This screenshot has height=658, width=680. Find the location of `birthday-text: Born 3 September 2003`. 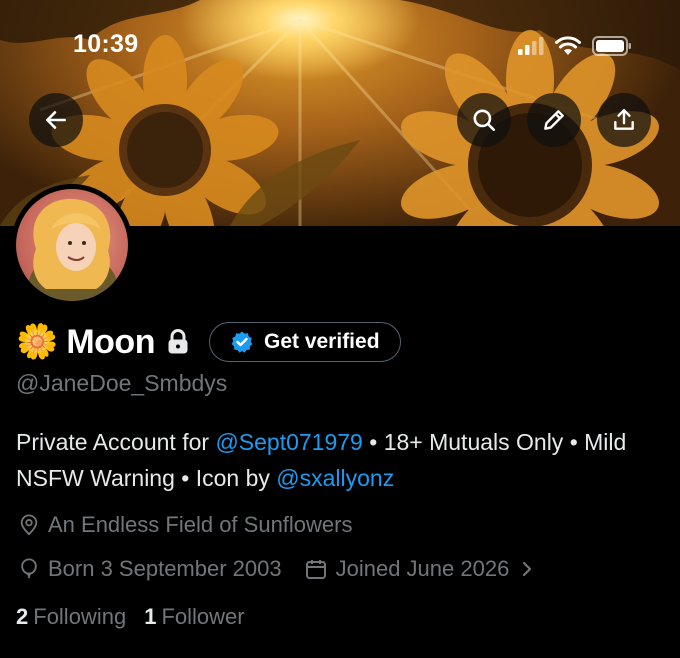

birthday-text: Born 3 September 2003 is located at coordinates (165, 568).